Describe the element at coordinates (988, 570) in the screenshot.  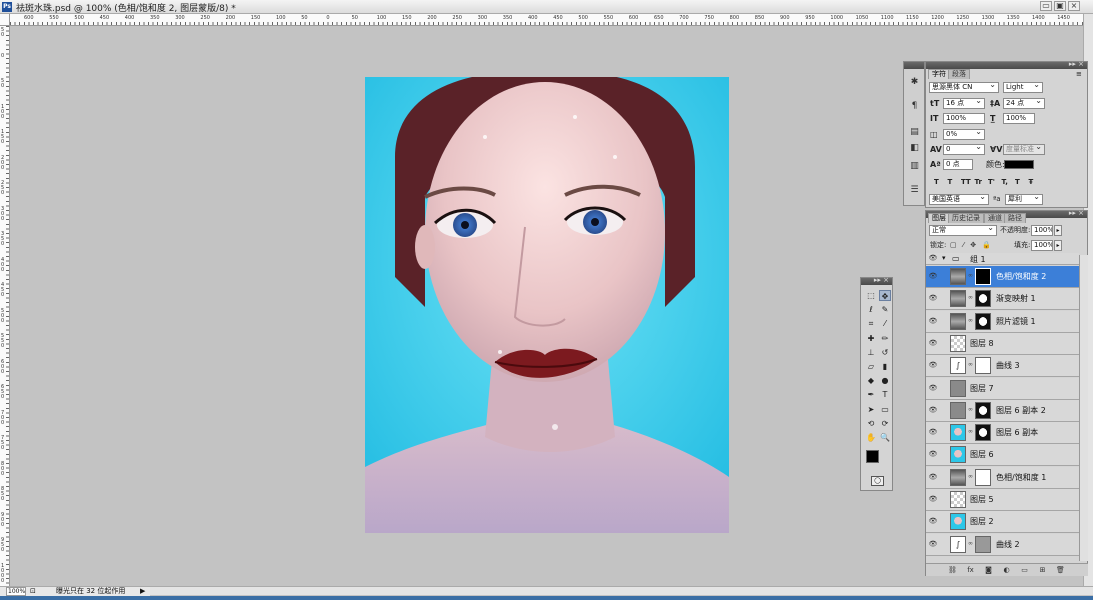
I see `add-mask-icon: ◙` at that location.